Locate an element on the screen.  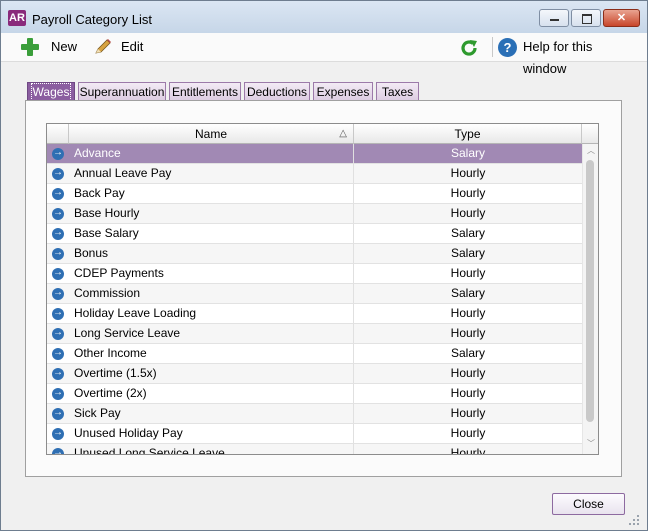
refresh-button is located at coordinates (471, 47).